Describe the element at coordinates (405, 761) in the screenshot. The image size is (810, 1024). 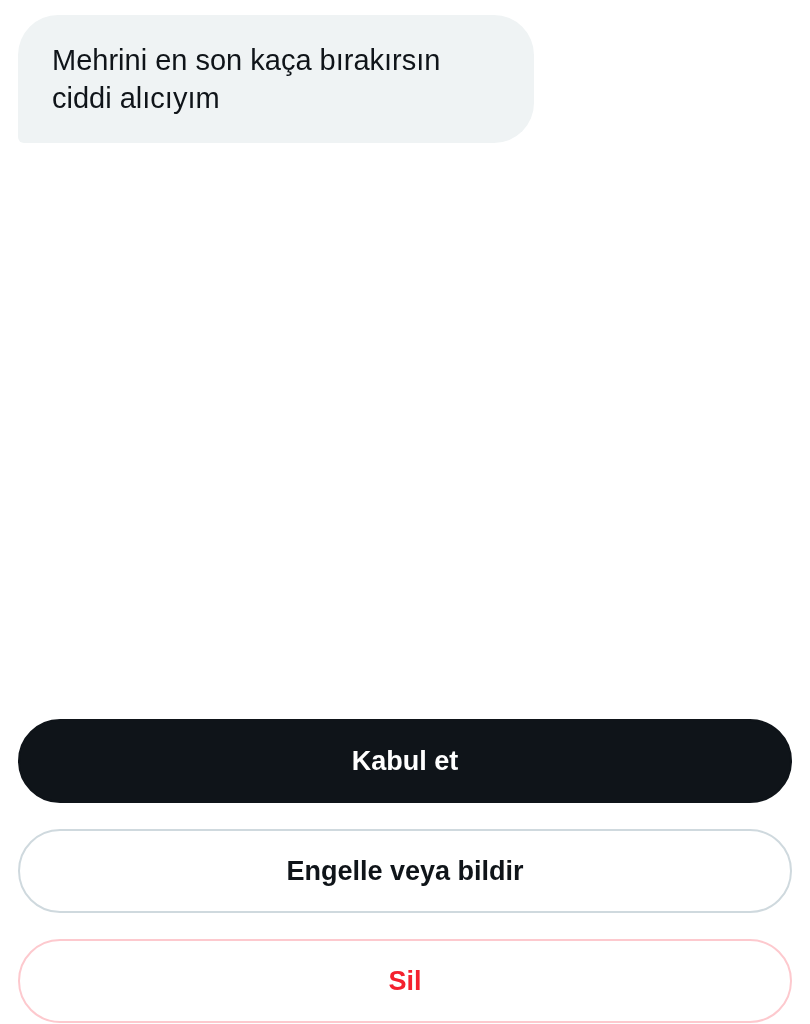
I see `accept-button: Kabul et` at that location.